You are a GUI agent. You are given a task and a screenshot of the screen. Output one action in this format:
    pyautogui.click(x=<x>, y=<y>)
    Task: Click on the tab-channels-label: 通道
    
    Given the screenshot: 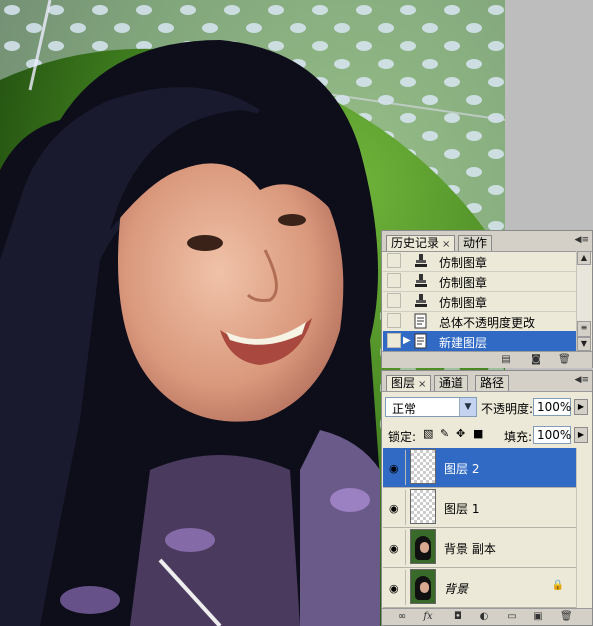 What is the action you would take?
    pyautogui.click(x=451, y=383)
    